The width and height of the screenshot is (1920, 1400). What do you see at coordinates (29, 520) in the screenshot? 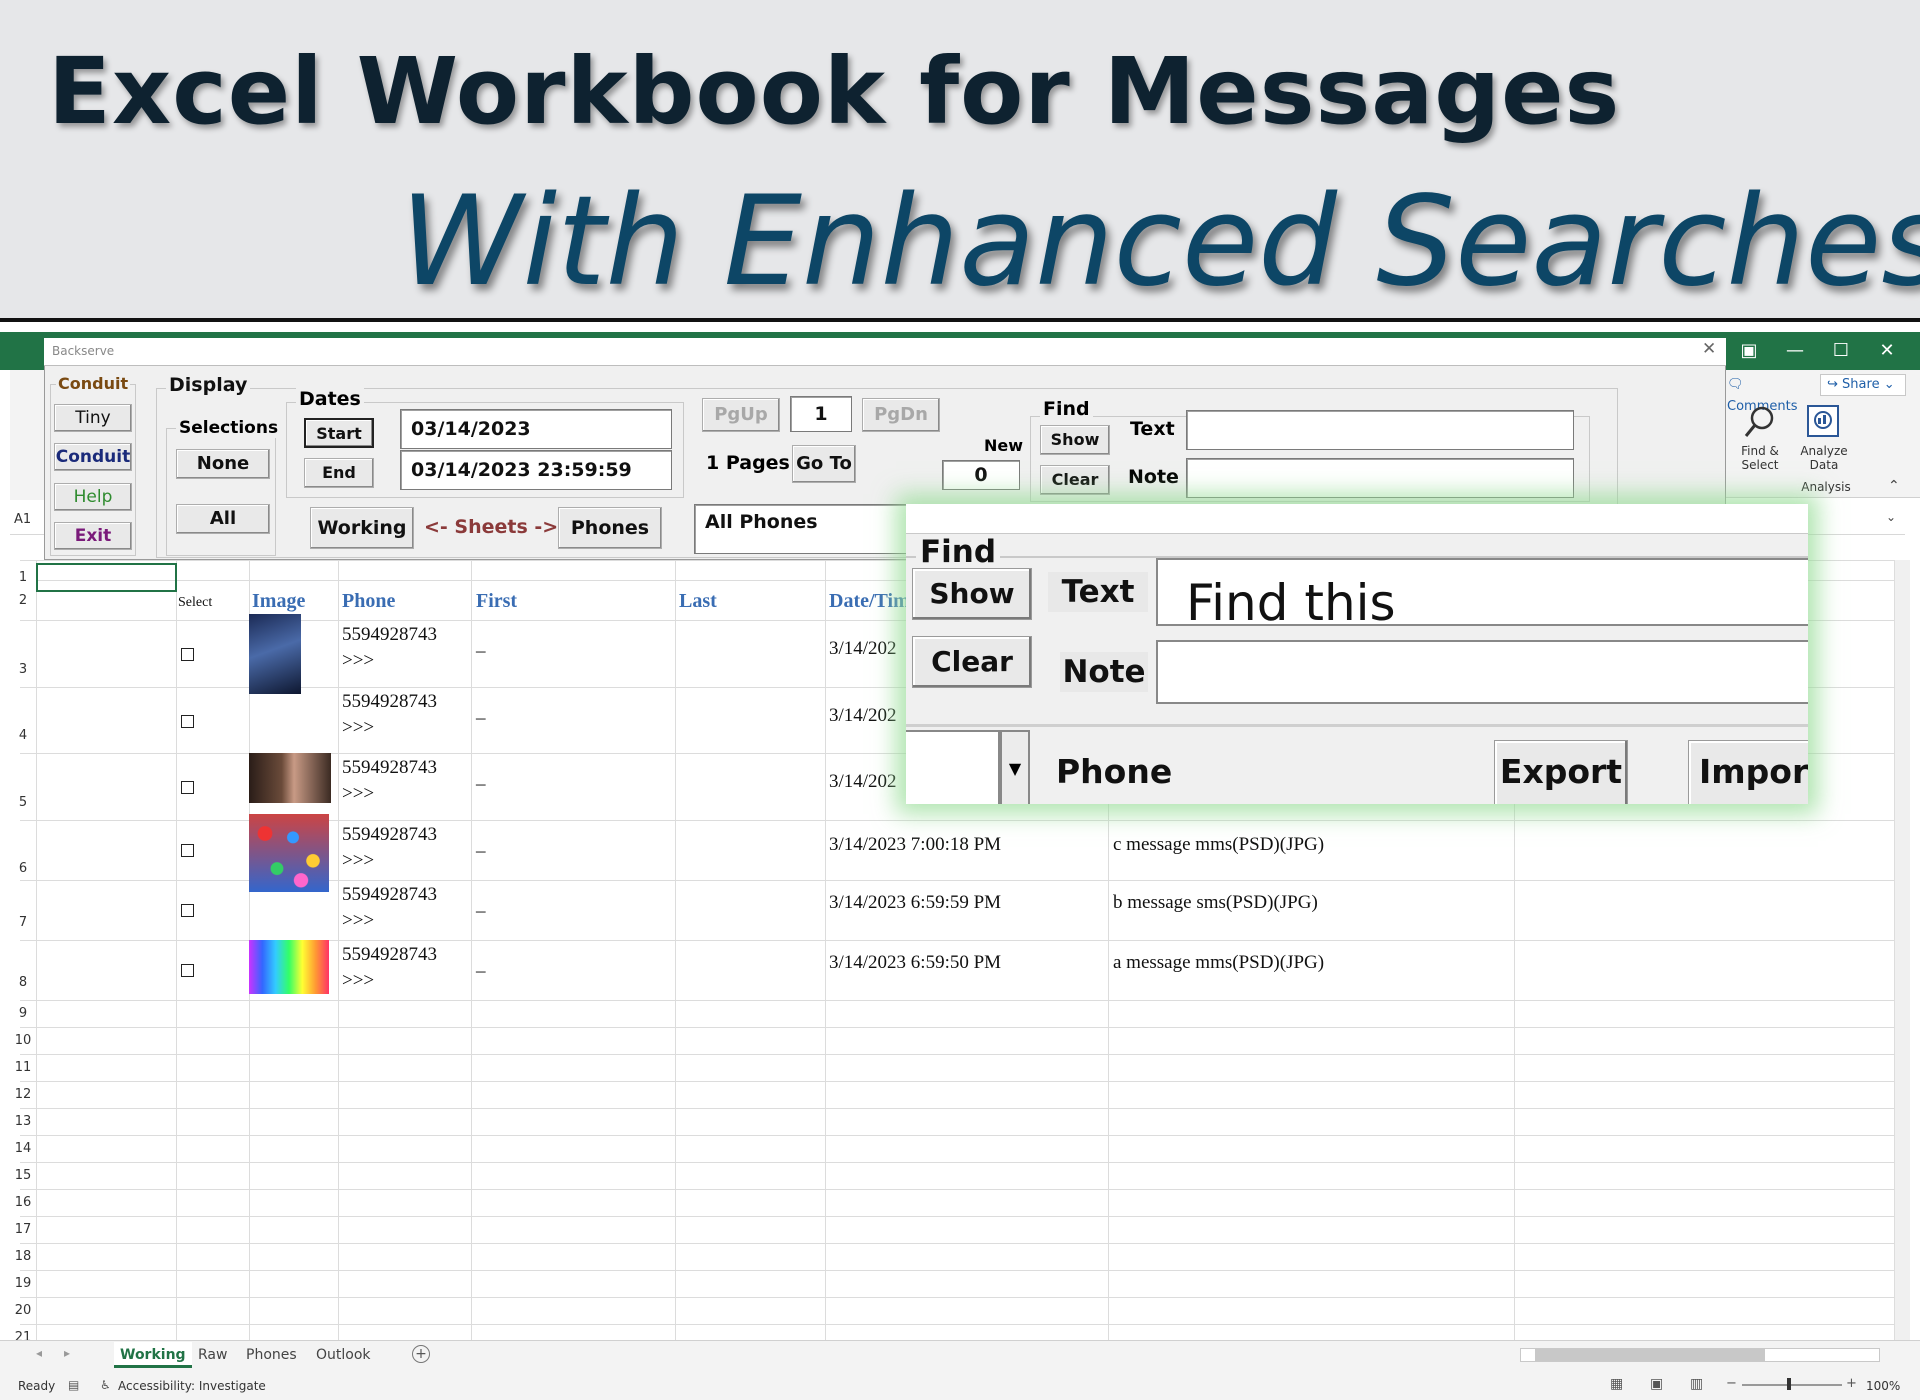
I see `name-box: A1` at bounding box center [29, 520].